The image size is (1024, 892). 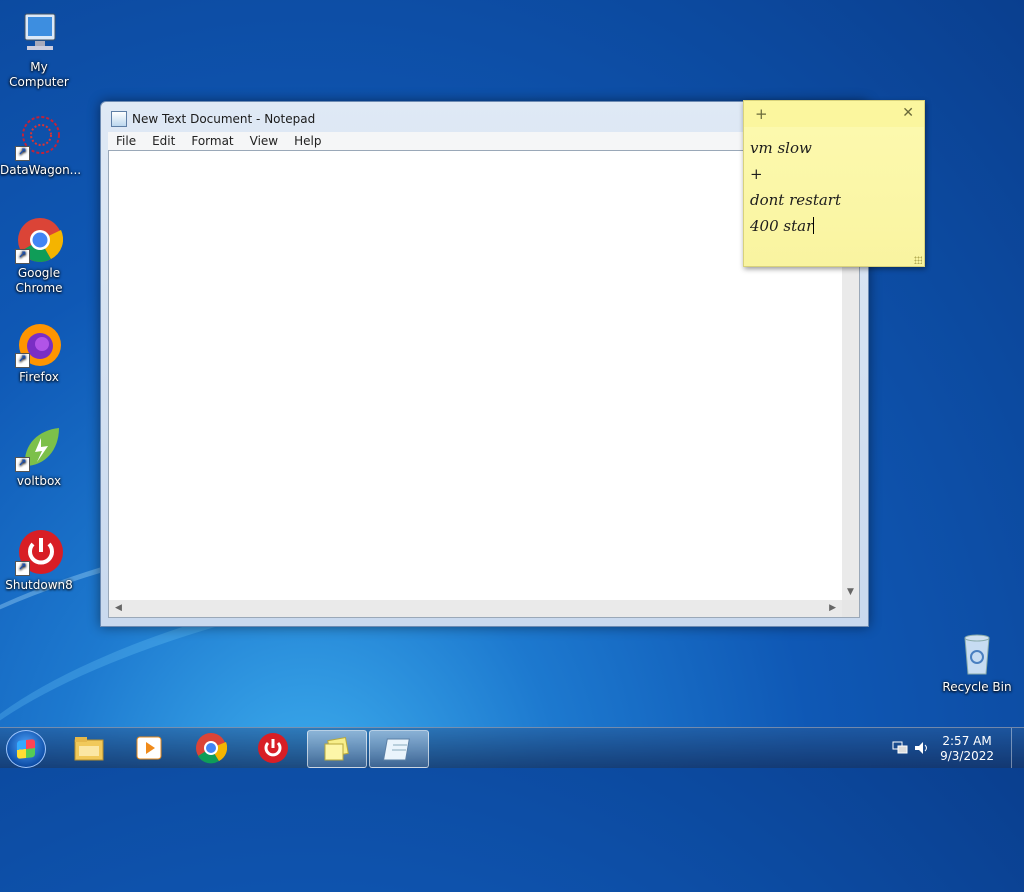 I want to click on datawagon-icon: ↗, so click(x=39, y=137).